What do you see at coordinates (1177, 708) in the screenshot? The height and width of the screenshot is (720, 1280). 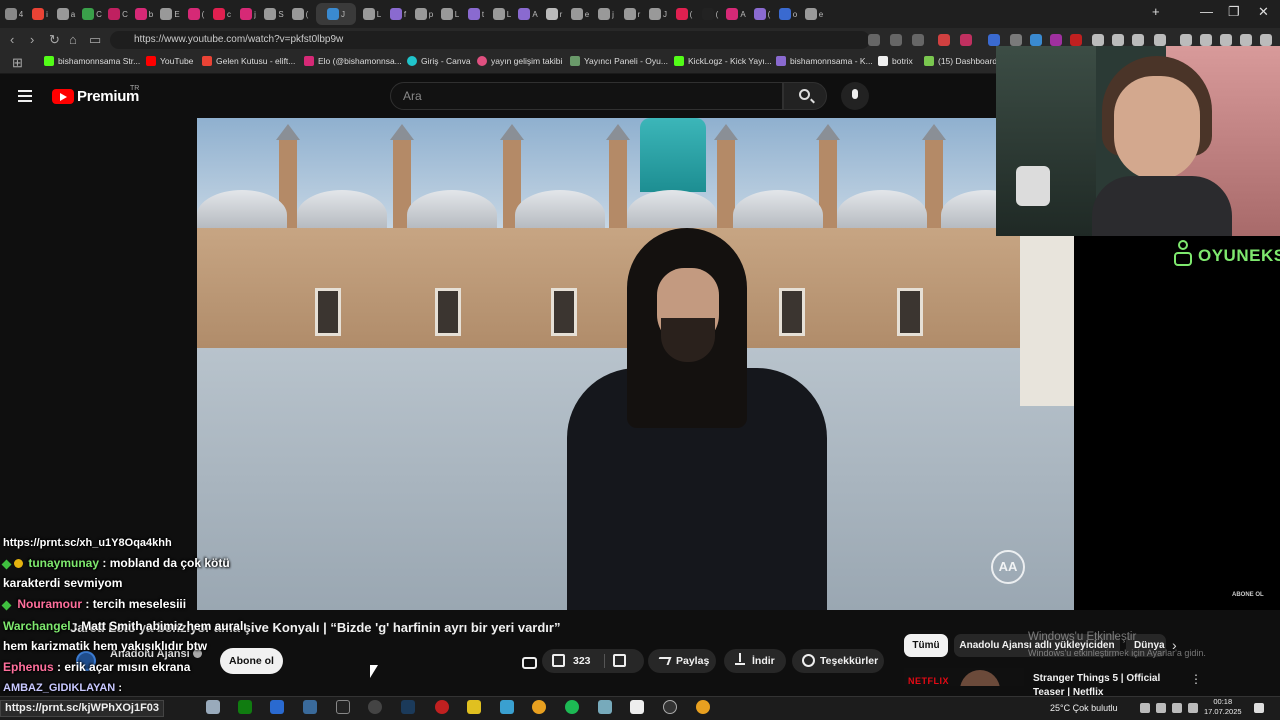 I see `network-icon` at bounding box center [1177, 708].